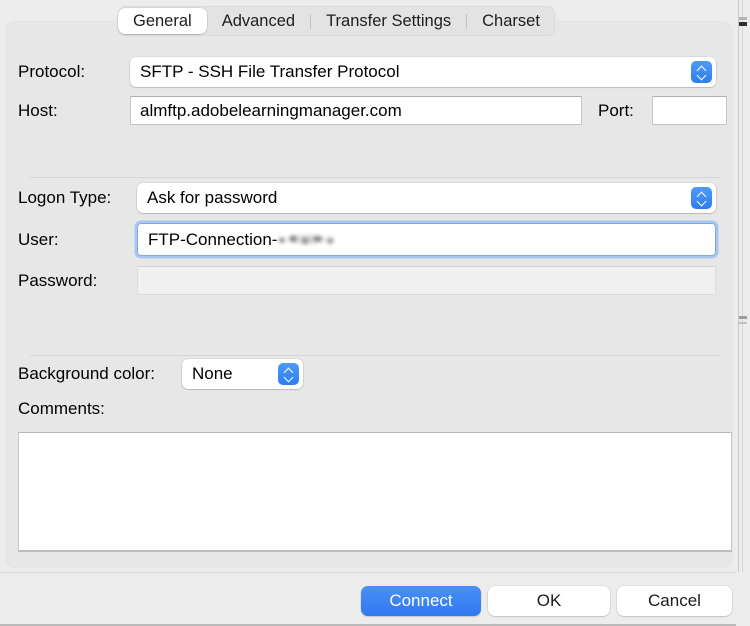  Describe the element at coordinates (212, 373) in the screenshot. I see `background-color-value: None` at that location.